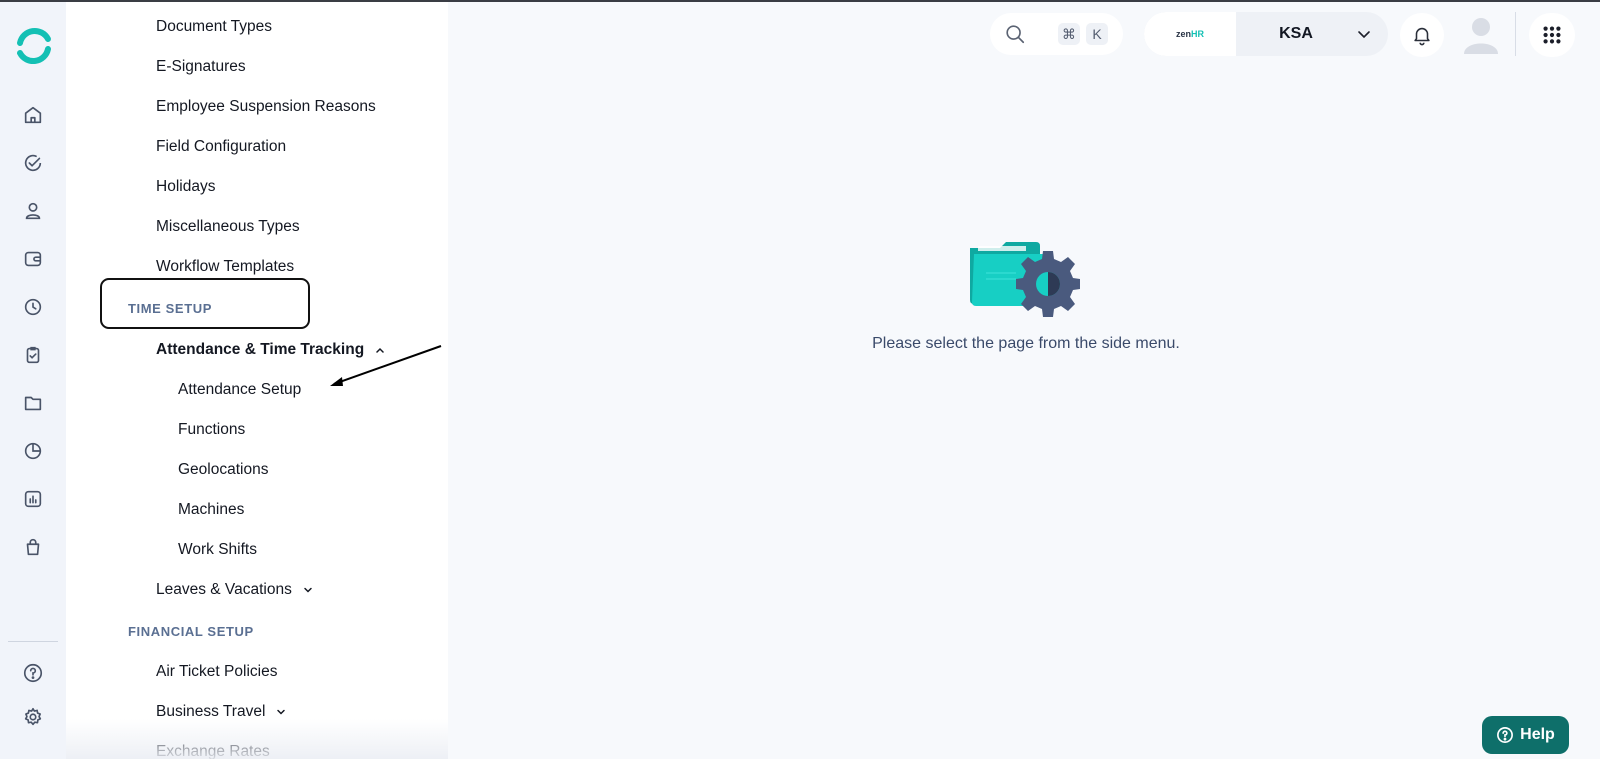  Describe the element at coordinates (1197, 34) in the screenshot. I see `brand-right: HR` at that location.